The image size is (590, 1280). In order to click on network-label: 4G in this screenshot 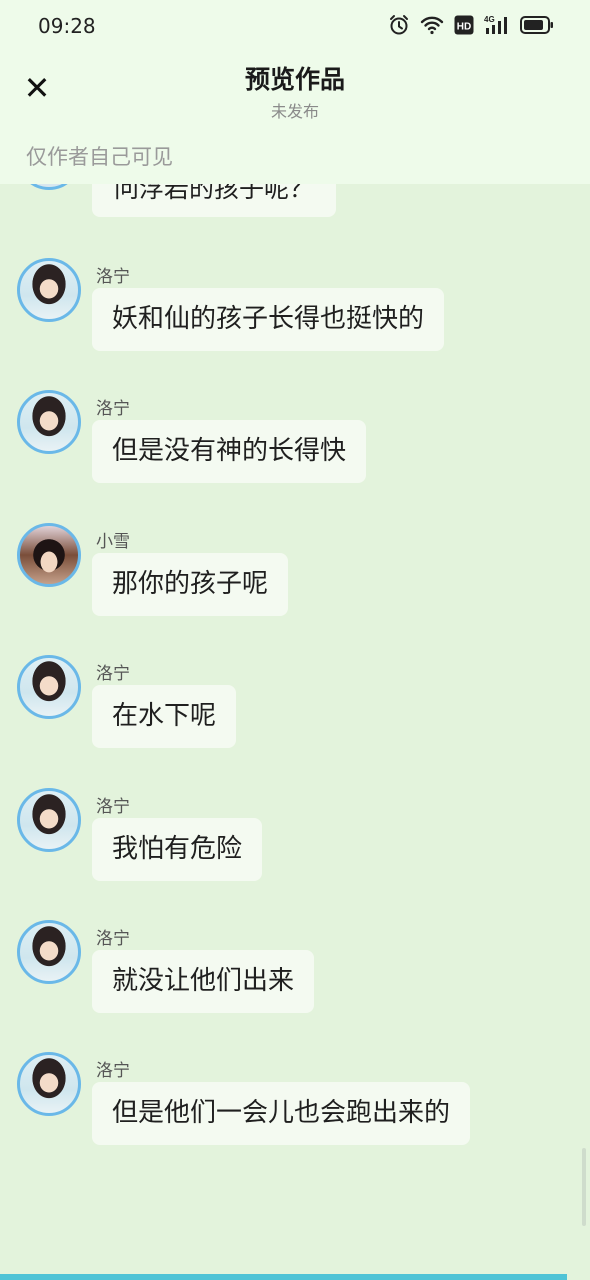, I will do `click(489, 19)`.